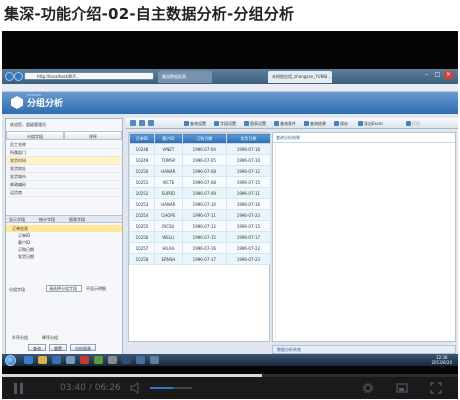 Image resolution: width=460 pixels, height=400 pixels. I want to click on table-cell: 1996-07-17, so click(204, 259).